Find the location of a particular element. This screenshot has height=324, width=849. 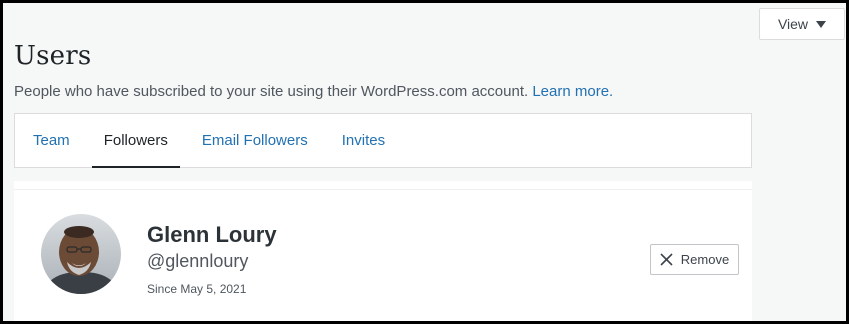

learn-more-link: Learn more. is located at coordinates (572, 91).